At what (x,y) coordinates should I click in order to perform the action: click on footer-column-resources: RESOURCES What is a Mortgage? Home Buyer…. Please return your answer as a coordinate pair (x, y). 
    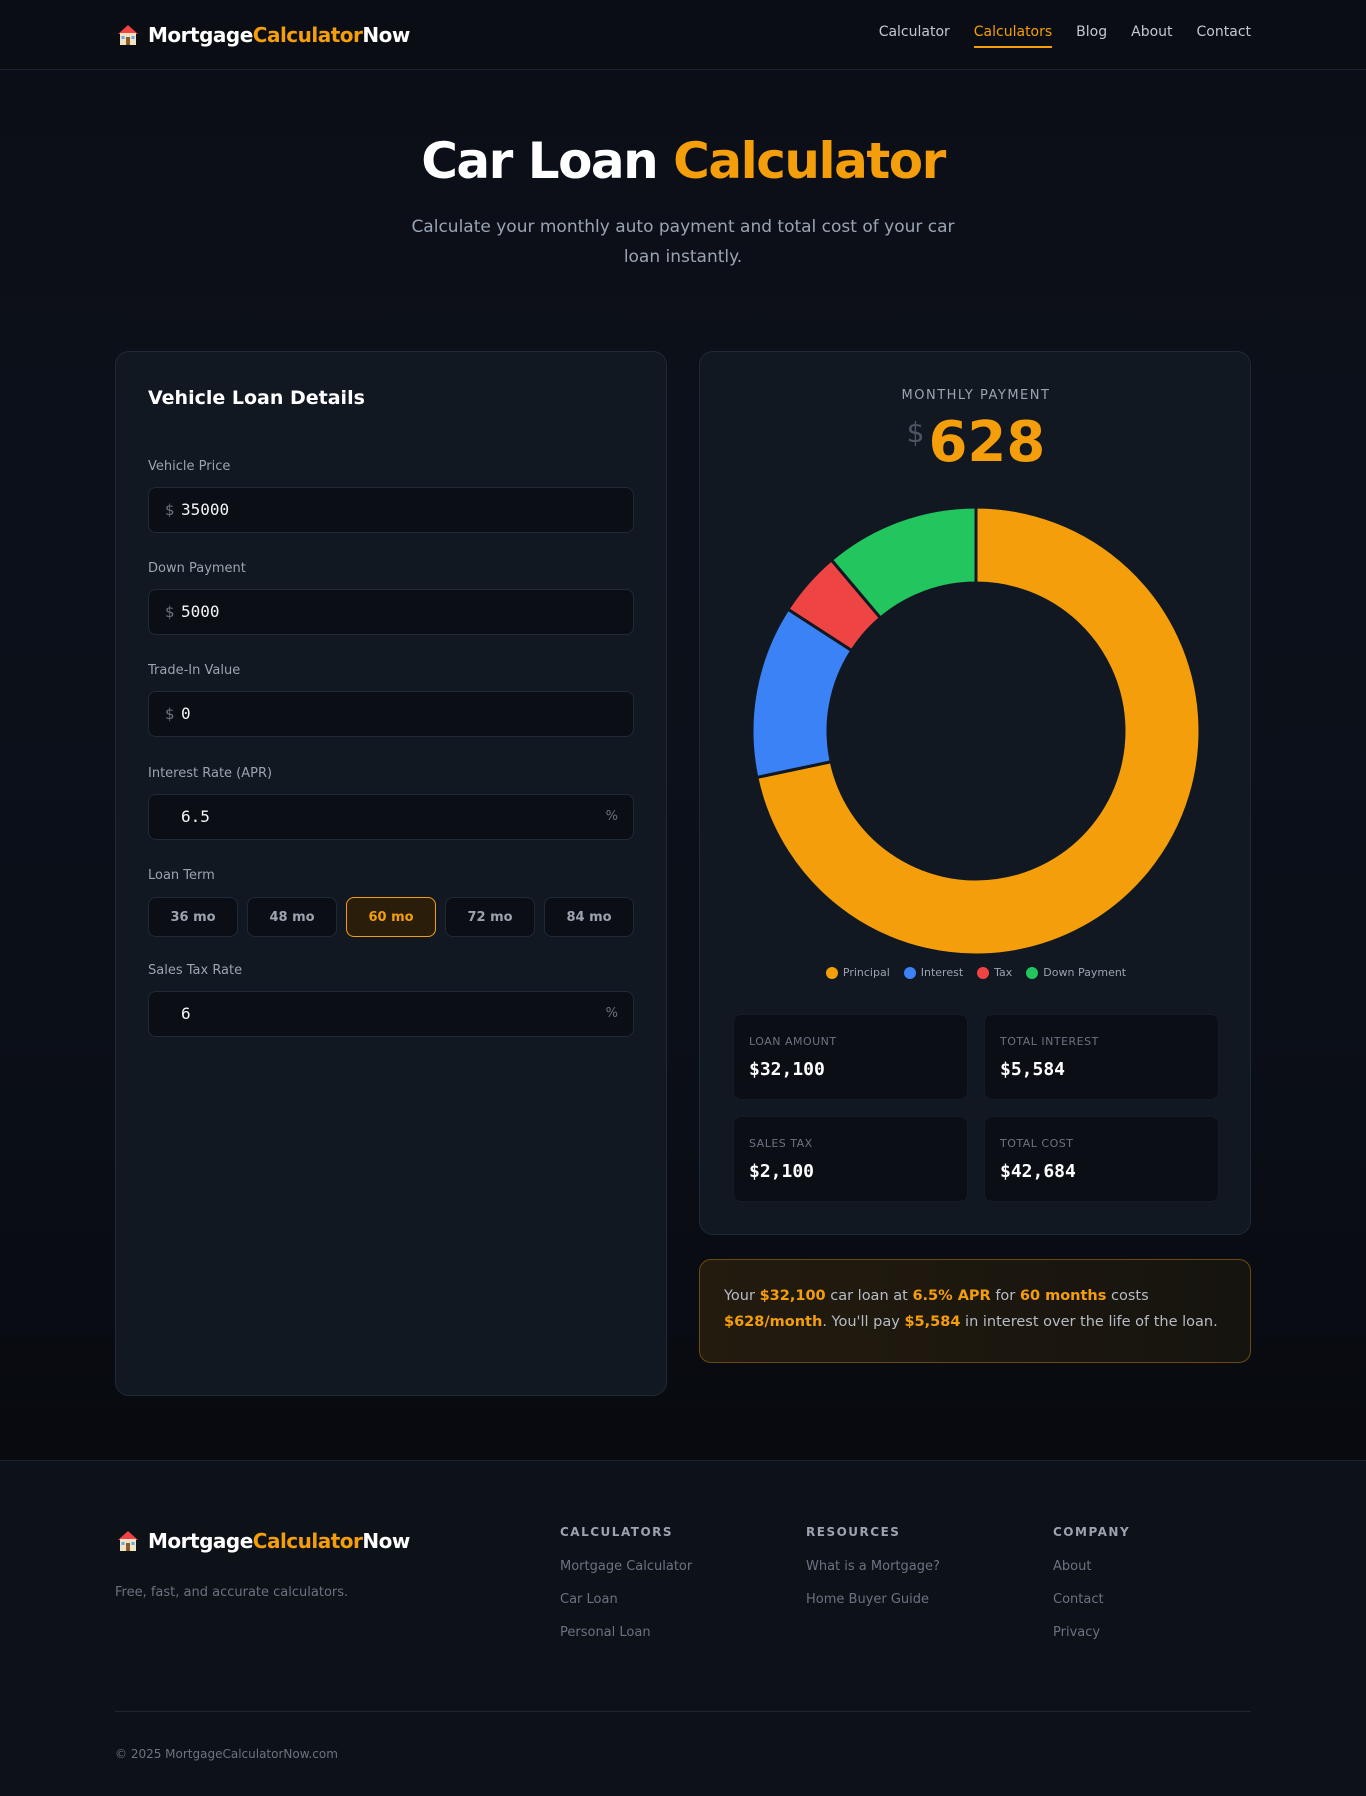
    Looking at the image, I should click on (873, 1575).